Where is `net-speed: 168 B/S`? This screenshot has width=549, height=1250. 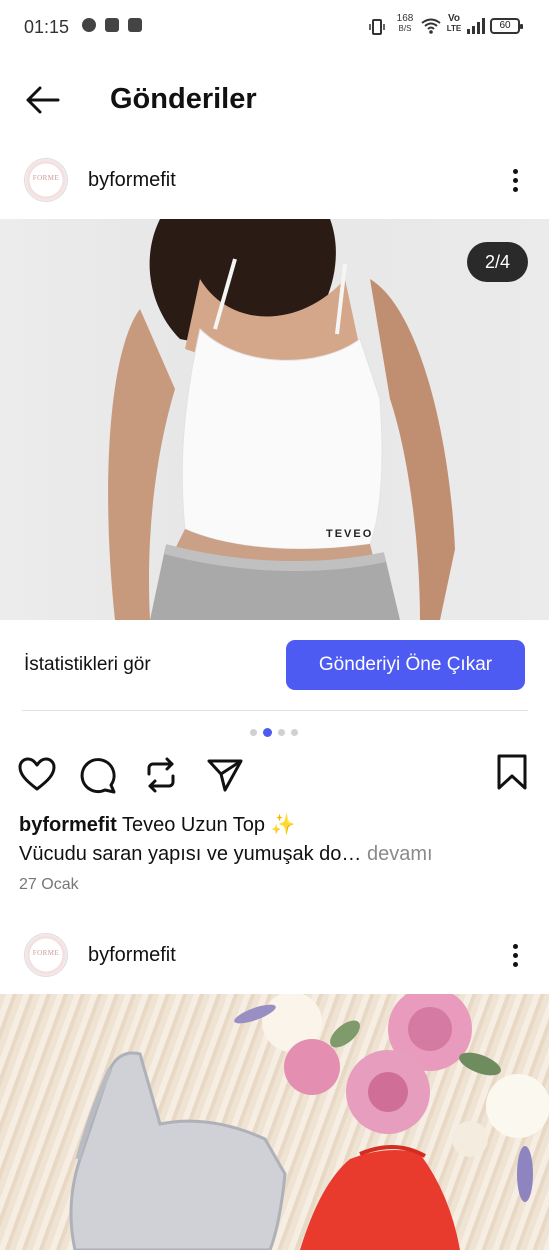
net-speed: 168 B/S is located at coordinates (405, 23).